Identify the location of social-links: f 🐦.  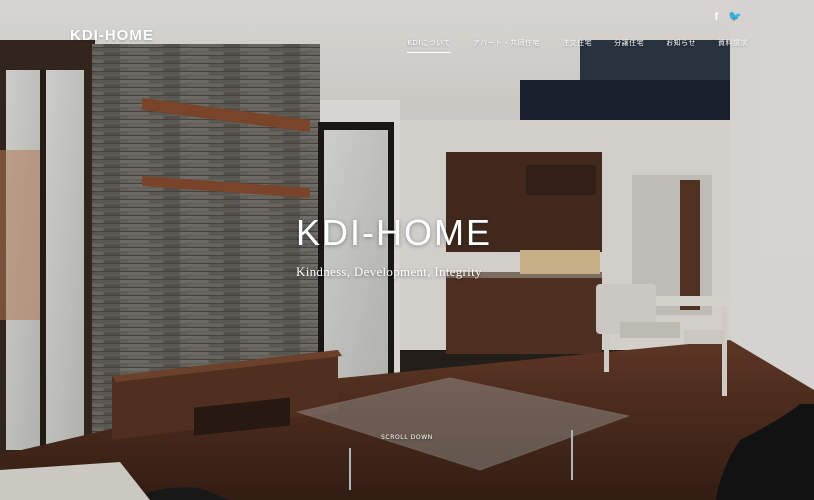
(728, 17).